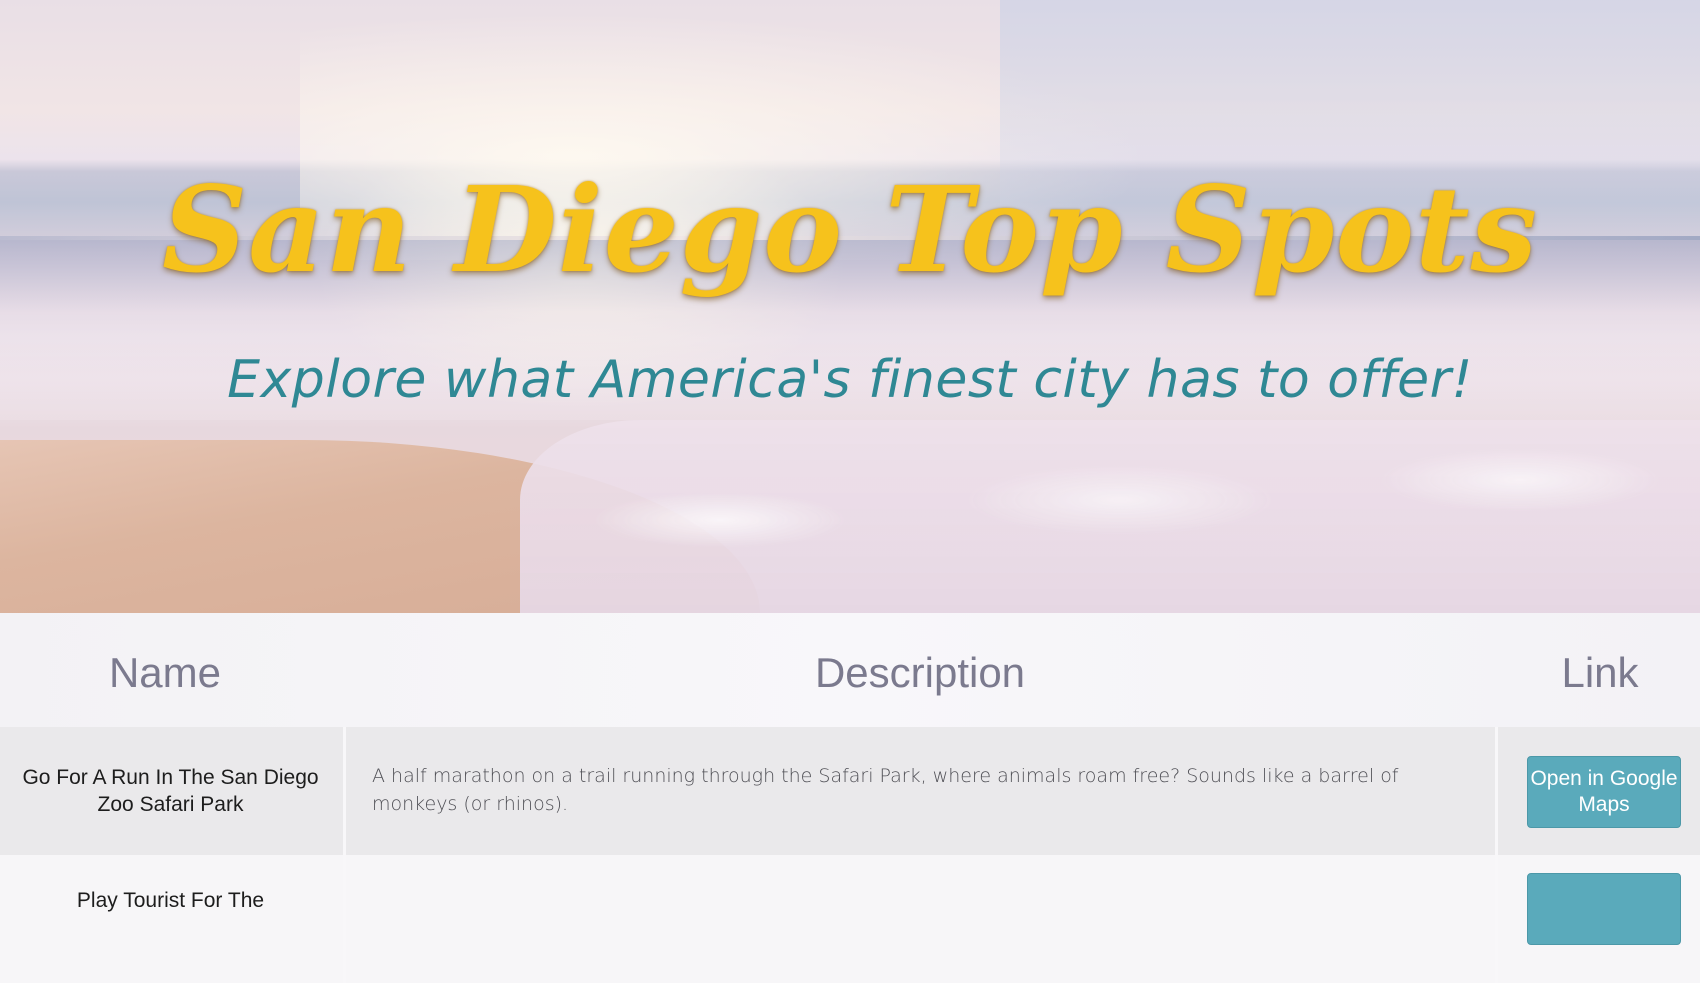 The image size is (1700, 983). I want to click on spot-link-cell, so click(1600, 919).